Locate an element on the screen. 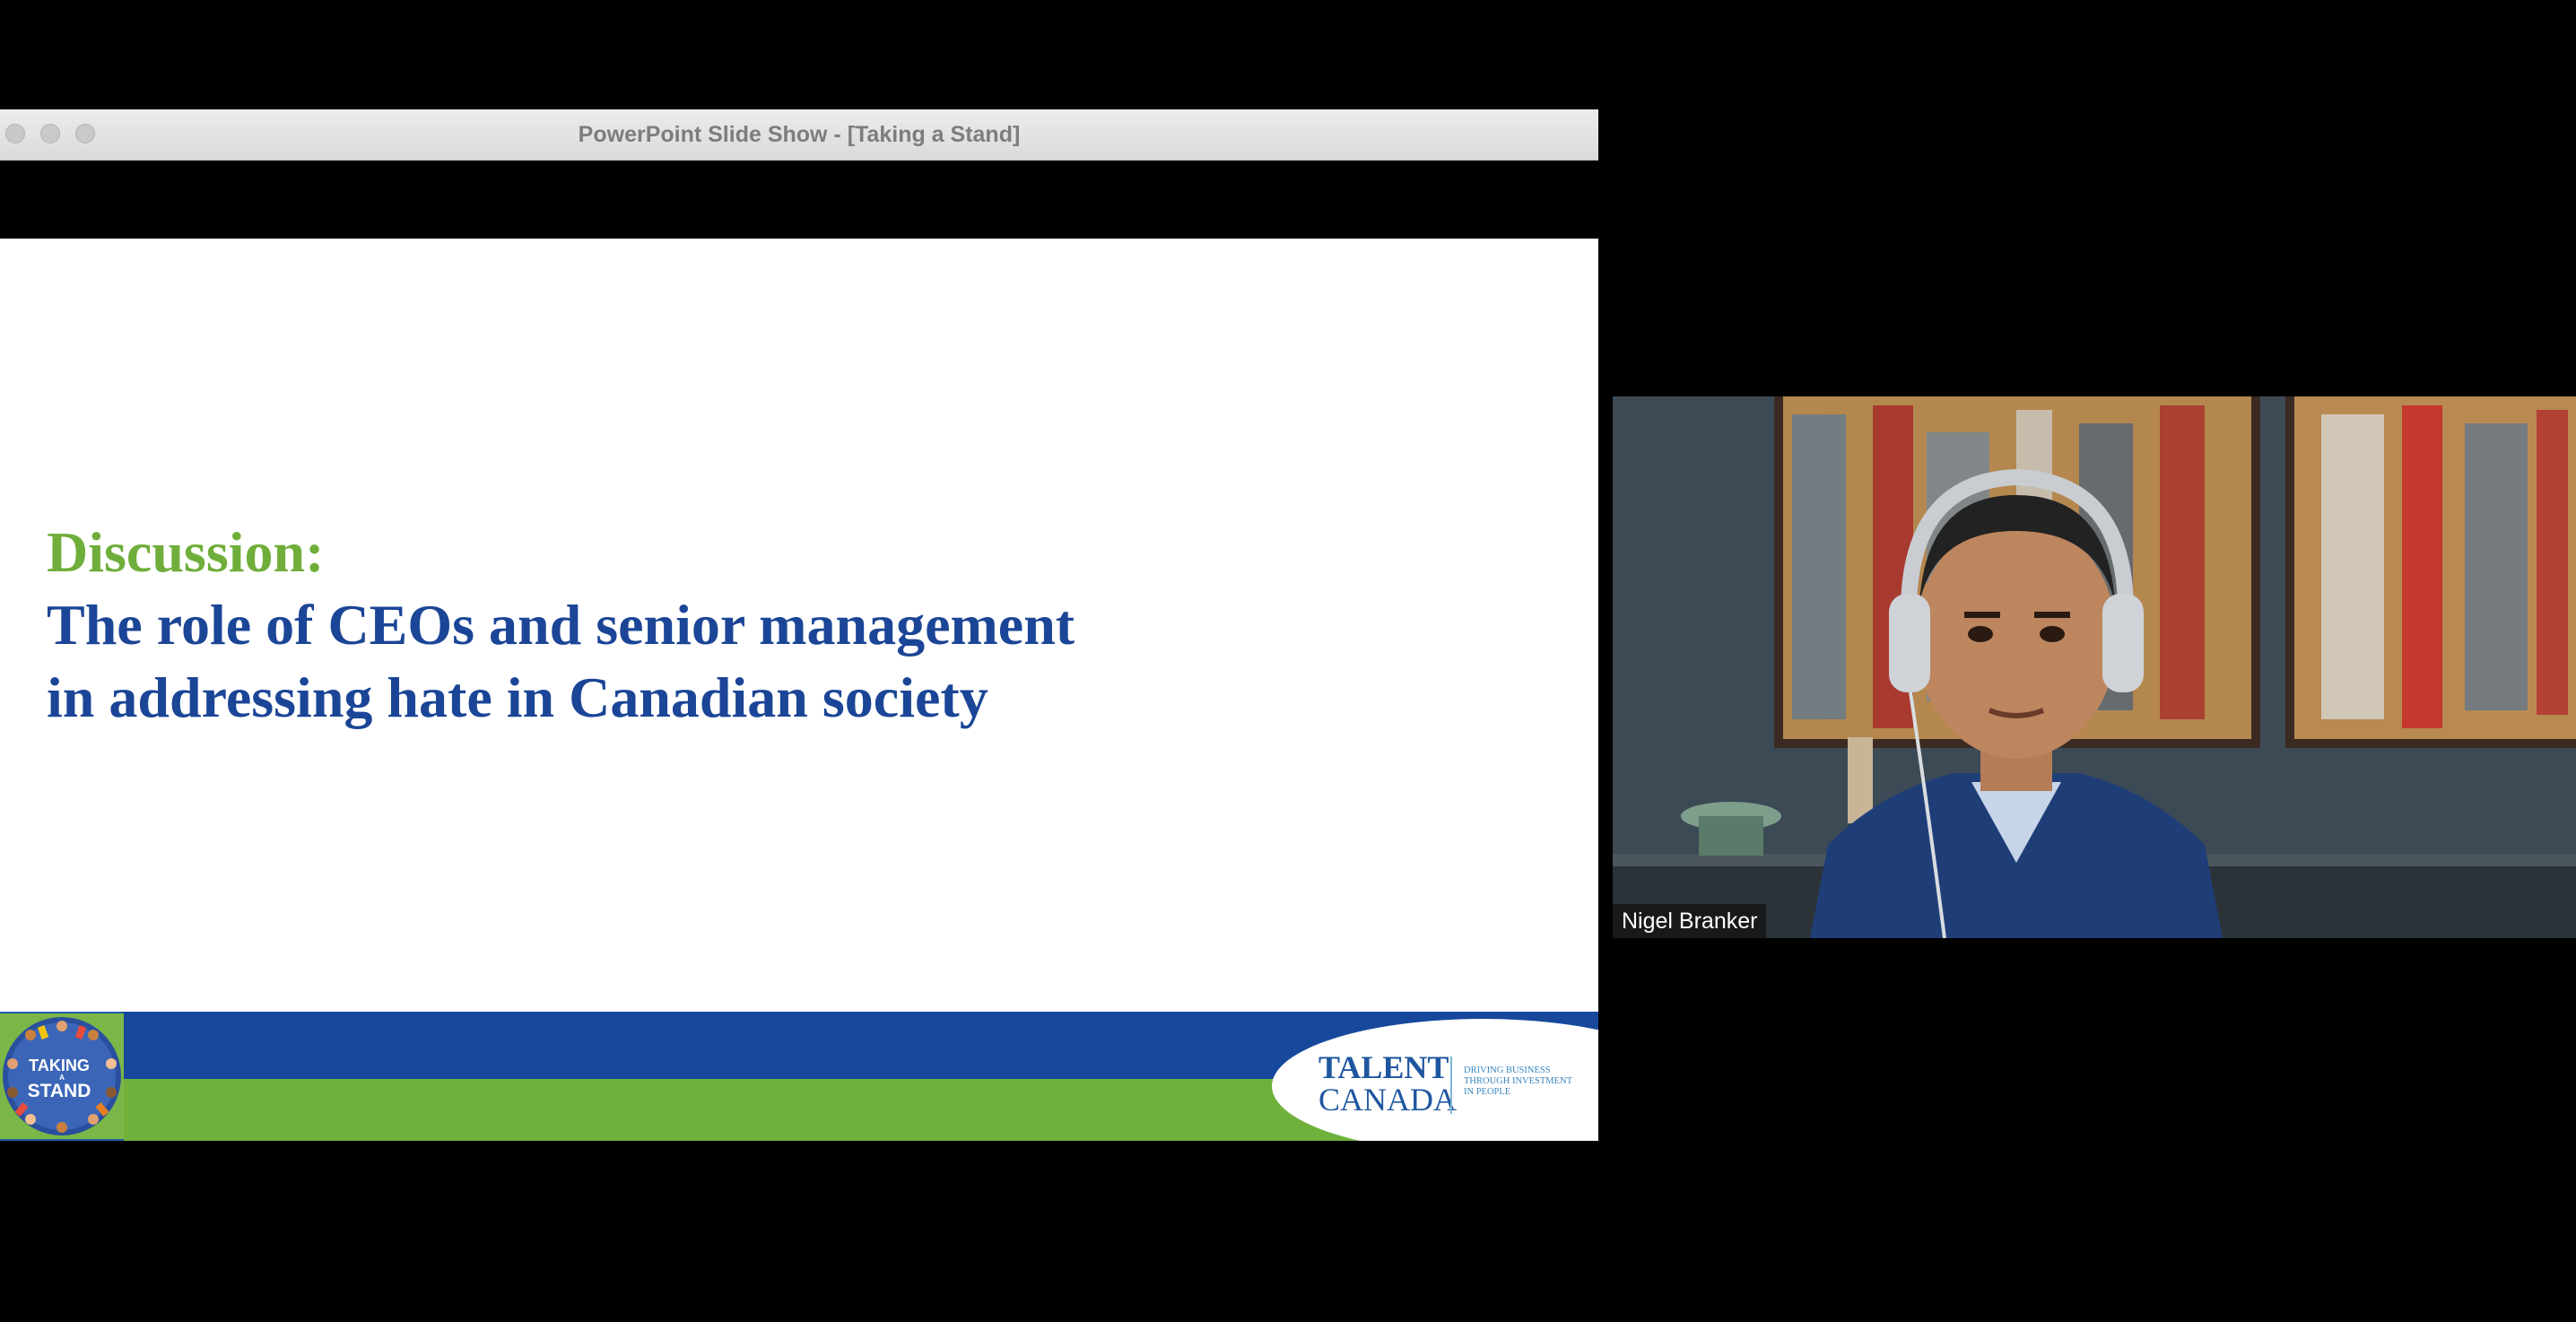 The image size is (2576, 1322). window-title: PowerPoint Slide Show - [Taking a Stand] is located at coordinates (799, 134).